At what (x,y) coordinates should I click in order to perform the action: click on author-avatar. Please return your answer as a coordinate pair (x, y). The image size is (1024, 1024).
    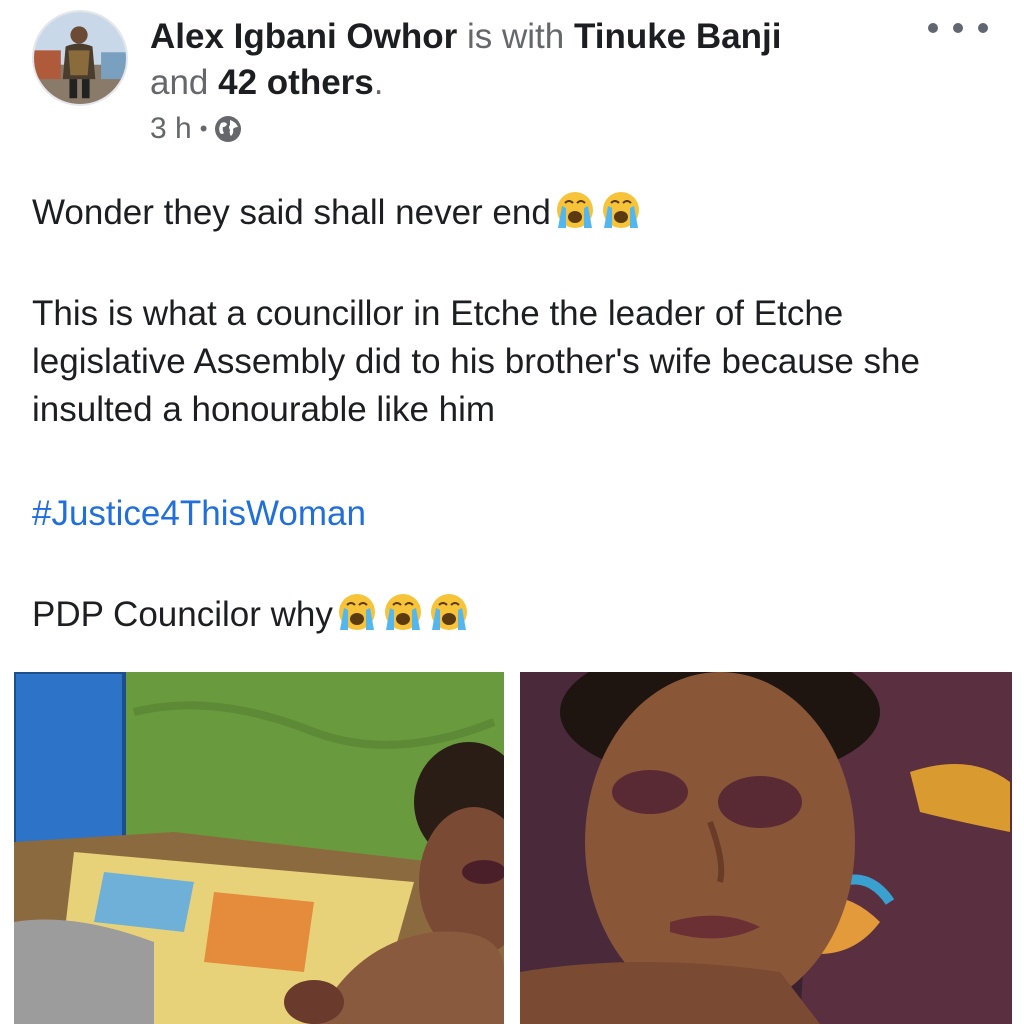
    Looking at the image, I should click on (80, 58).